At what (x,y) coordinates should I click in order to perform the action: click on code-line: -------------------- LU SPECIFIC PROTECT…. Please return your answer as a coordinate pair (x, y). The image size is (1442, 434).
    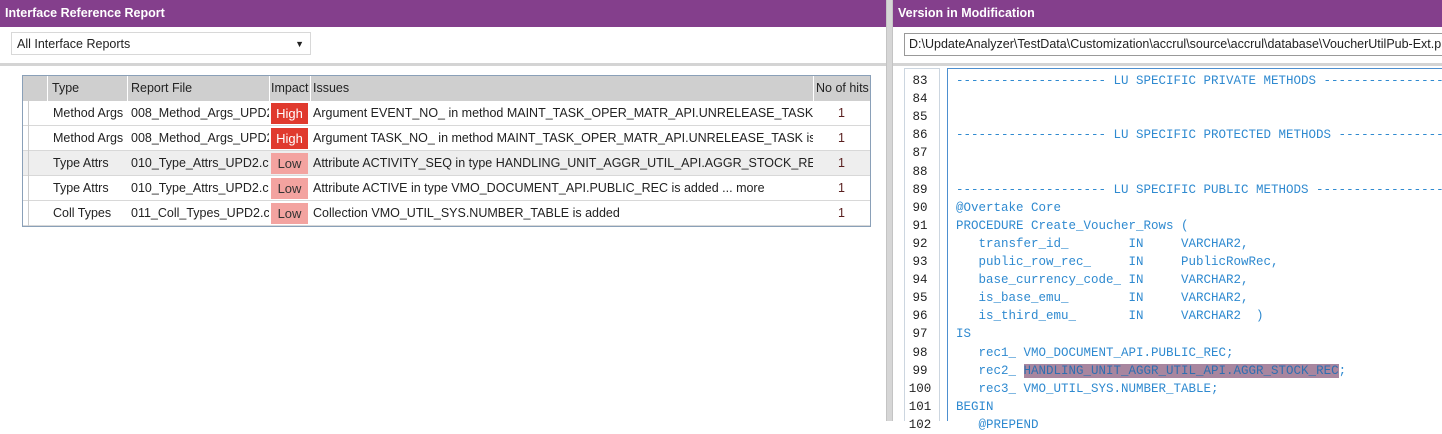
    Looking at the image, I should click on (1199, 135).